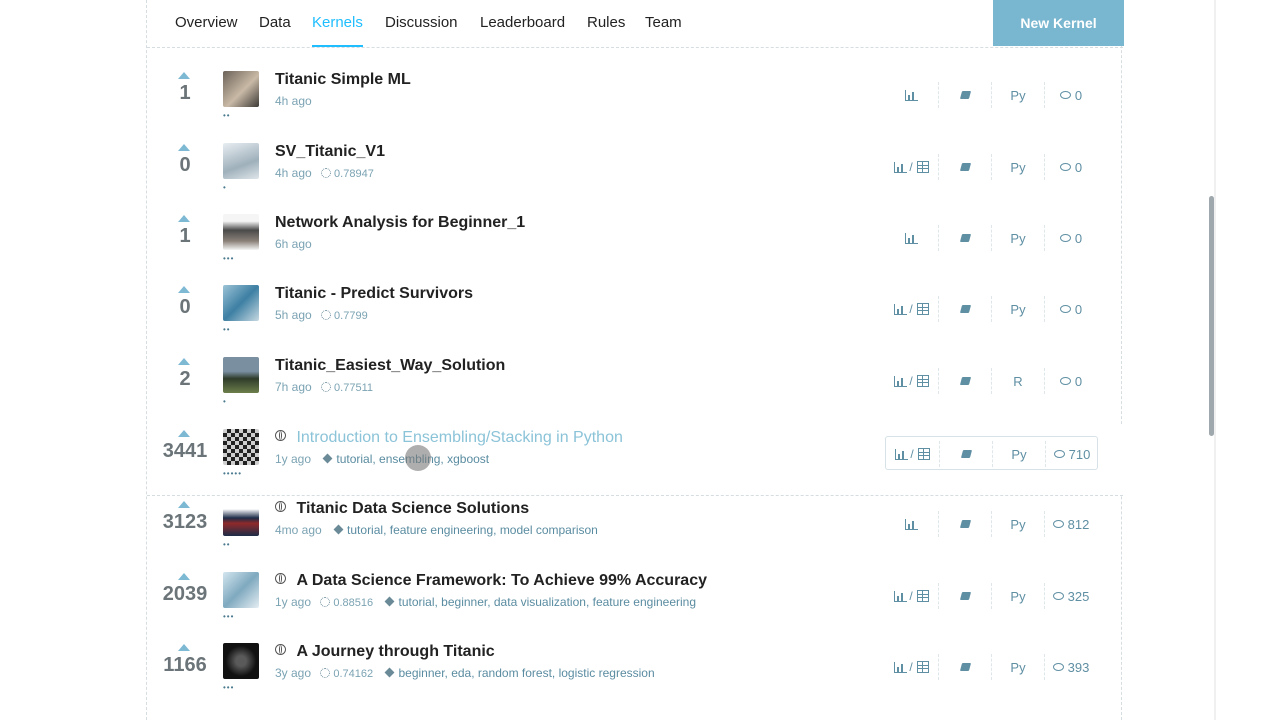 This screenshot has height=720, width=1280. I want to click on author-tier-dots: ••, so click(227, 329).